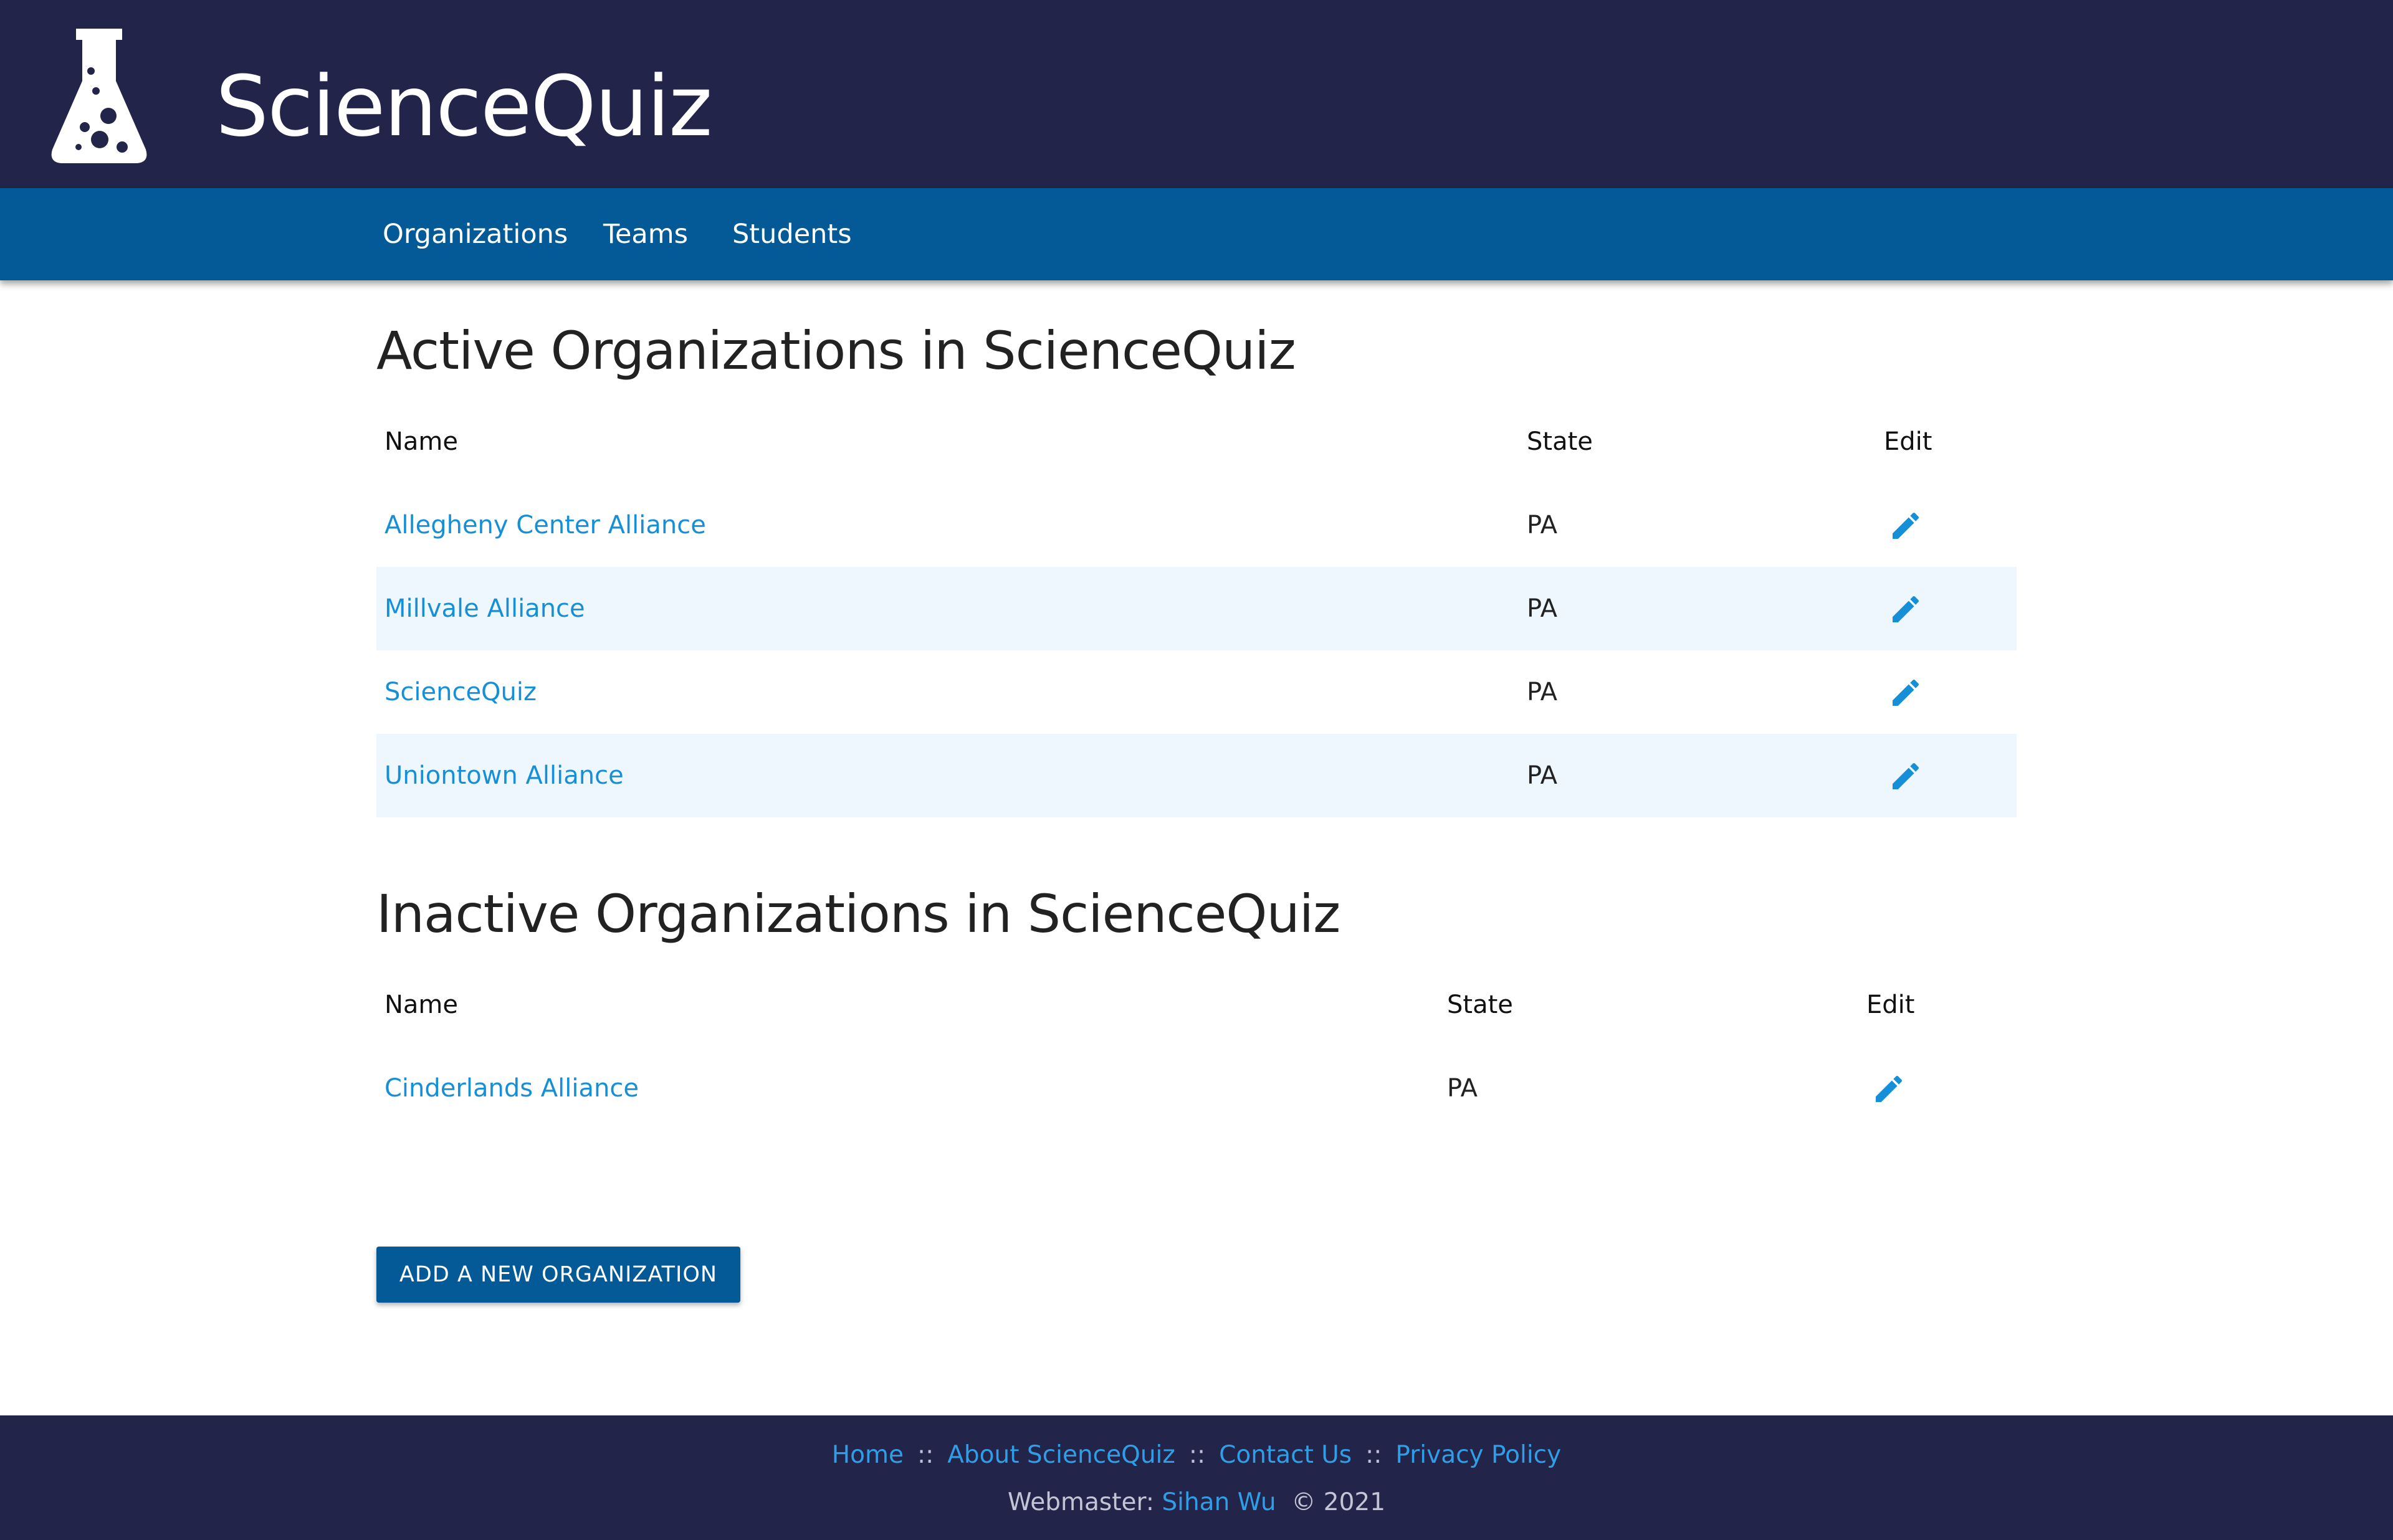  I want to click on nav-item-organizations: Organizations, so click(475, 234).